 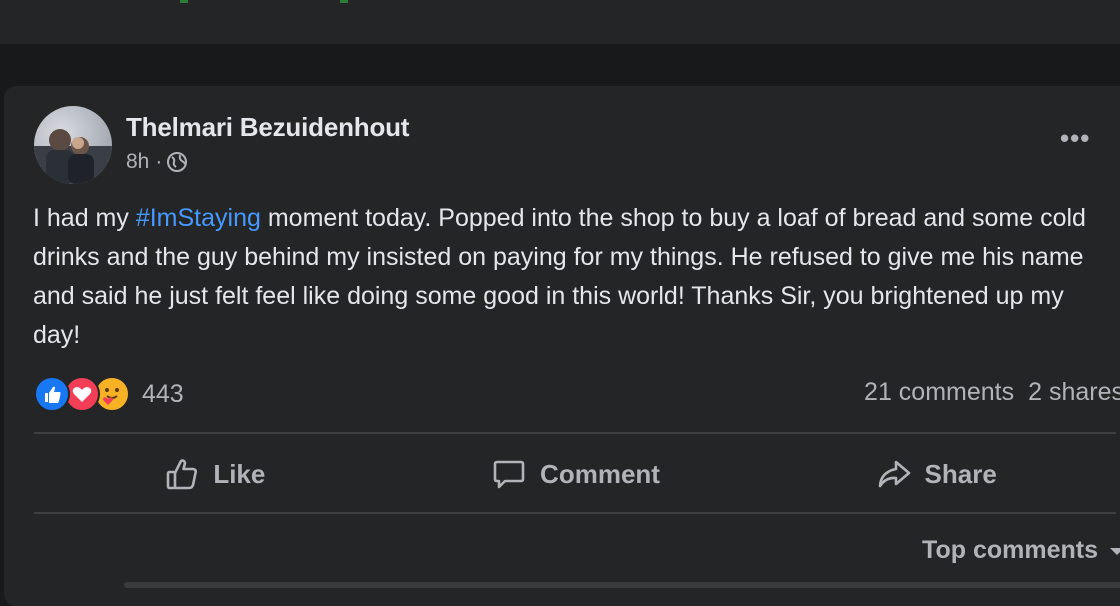 I want to click on author-name: Thelmari Bezuidenhout, so click(x=267, y=127).